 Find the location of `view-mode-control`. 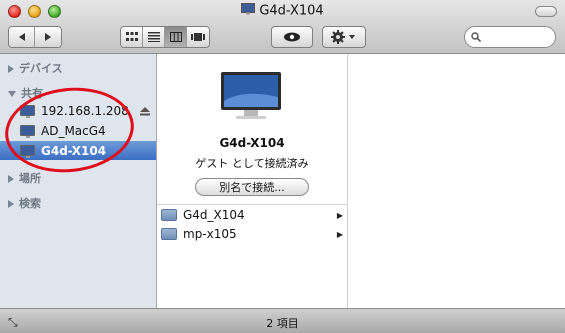

view-mode-control is located at coordinates (165, 37).